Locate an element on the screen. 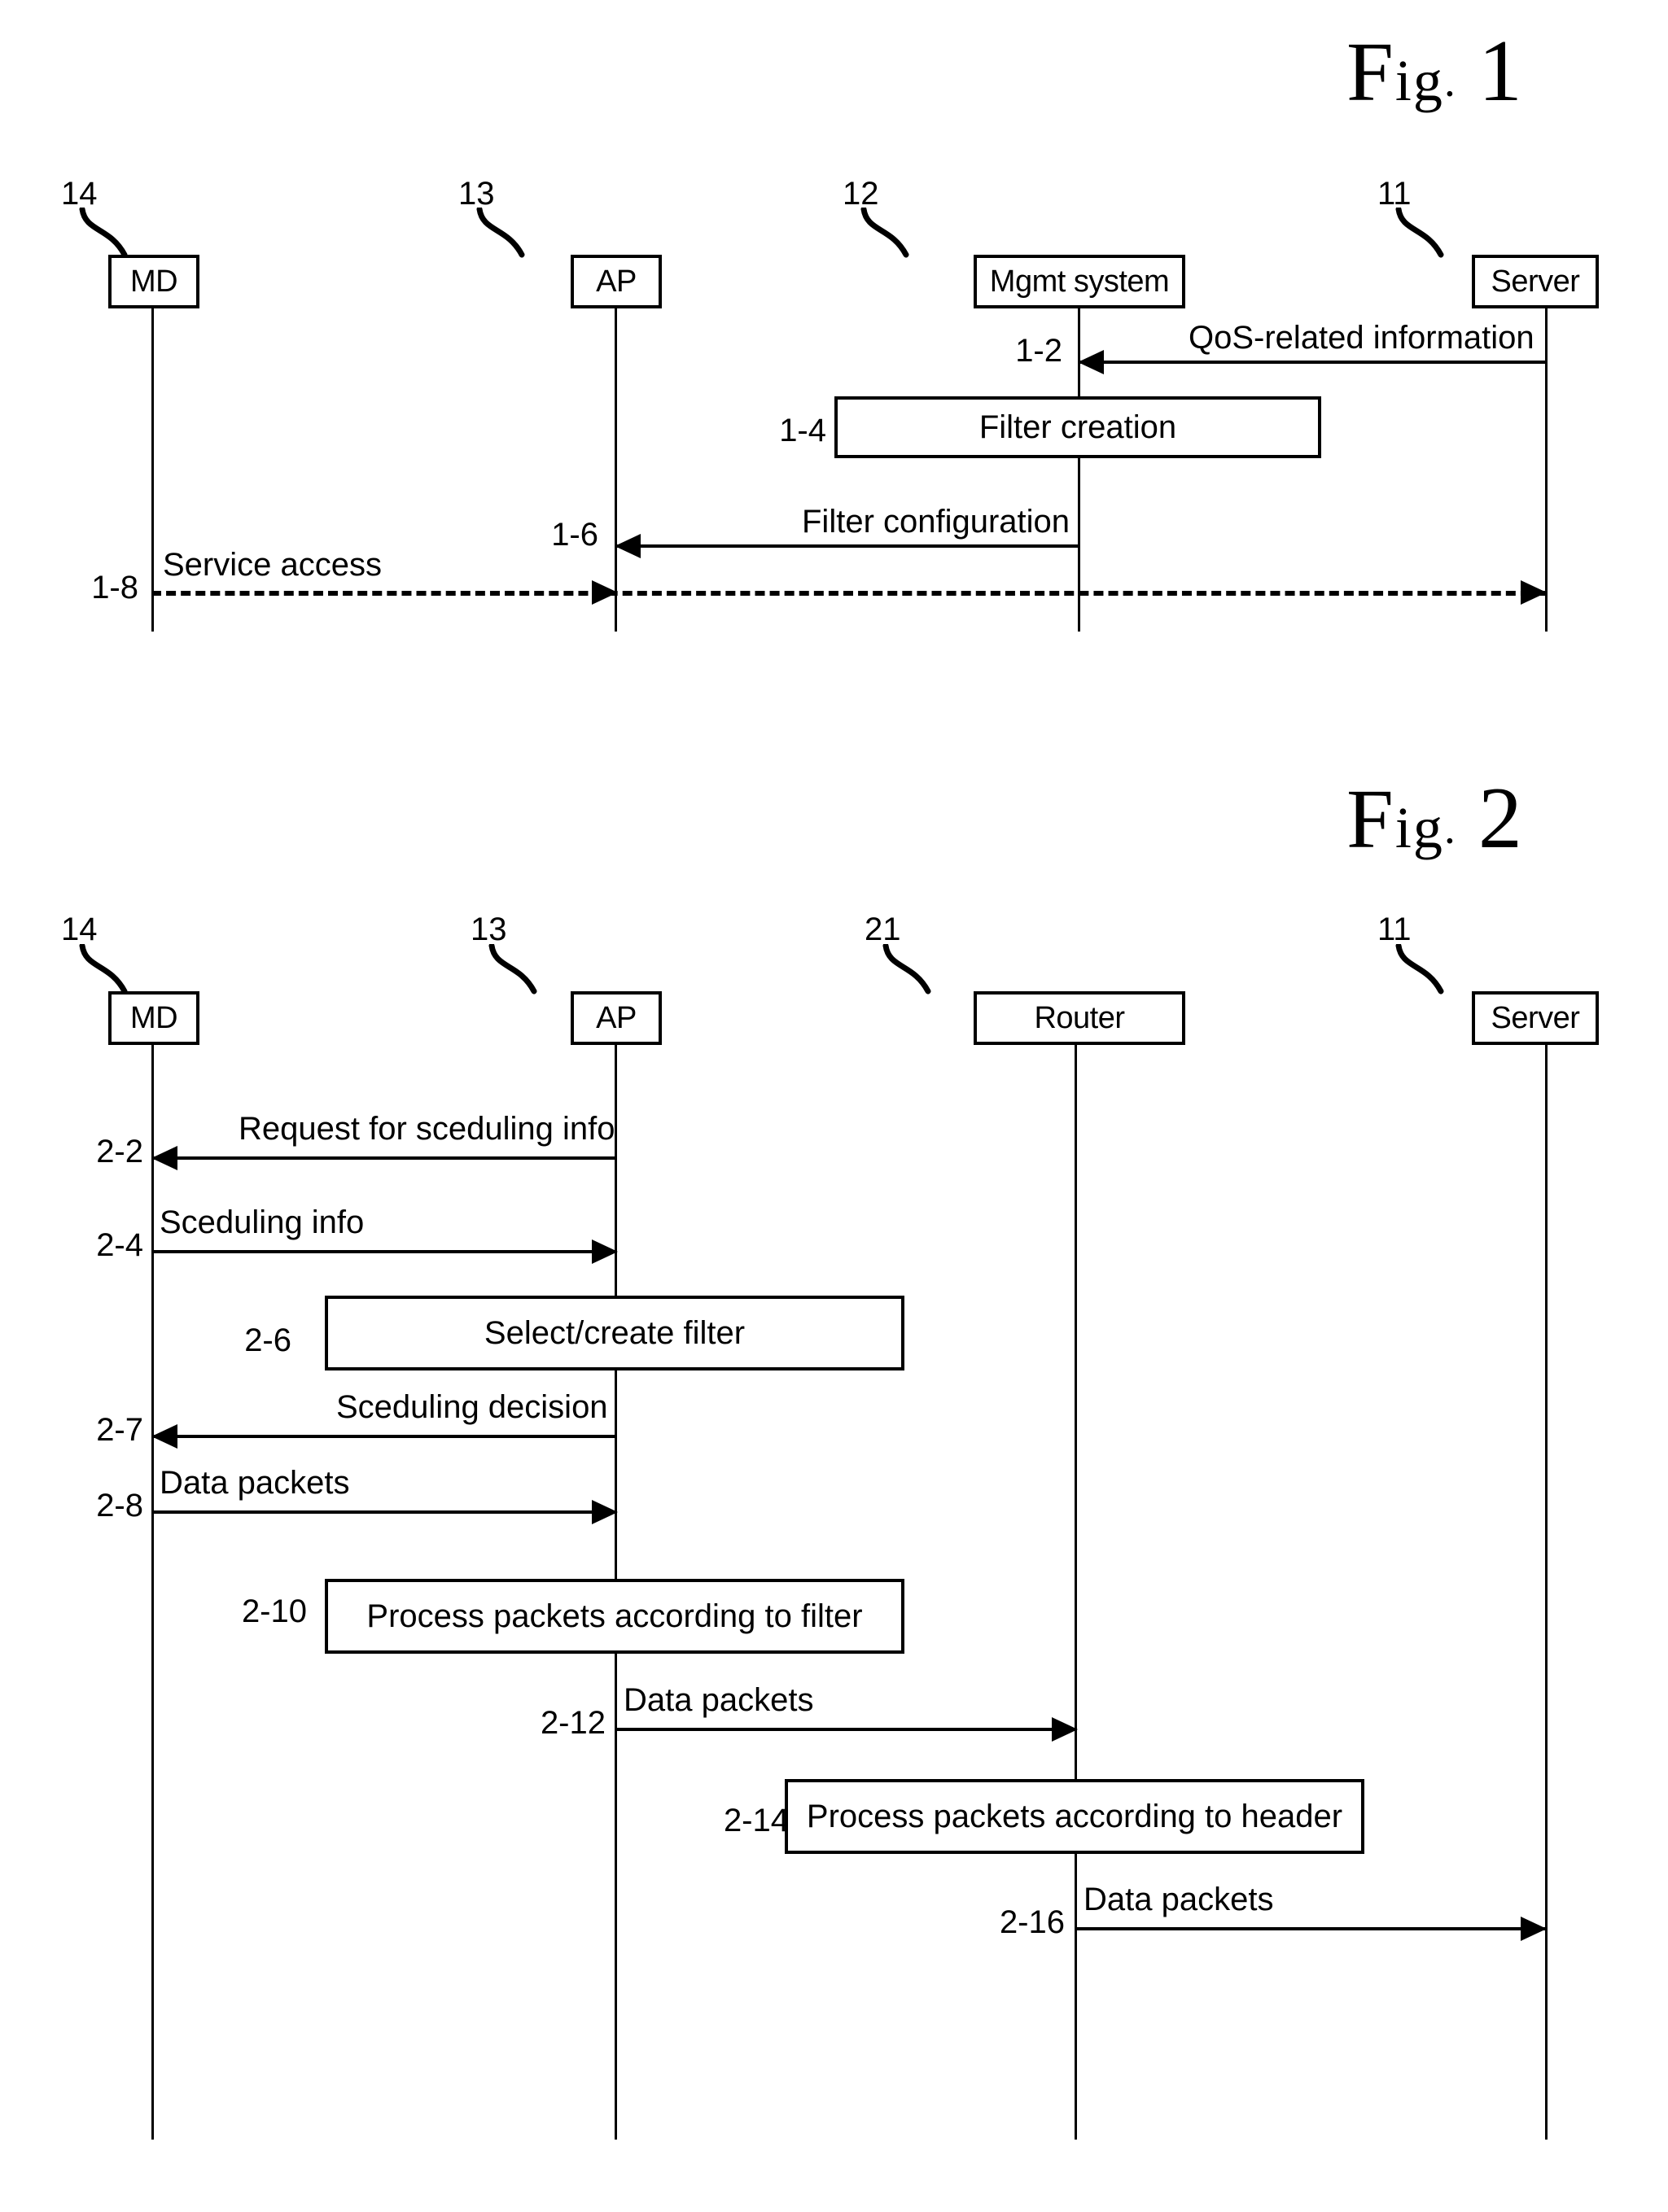 This screenshot has height=2212, width=1668. fig1-title-number: 1 is located at coordinates (1501, 71).